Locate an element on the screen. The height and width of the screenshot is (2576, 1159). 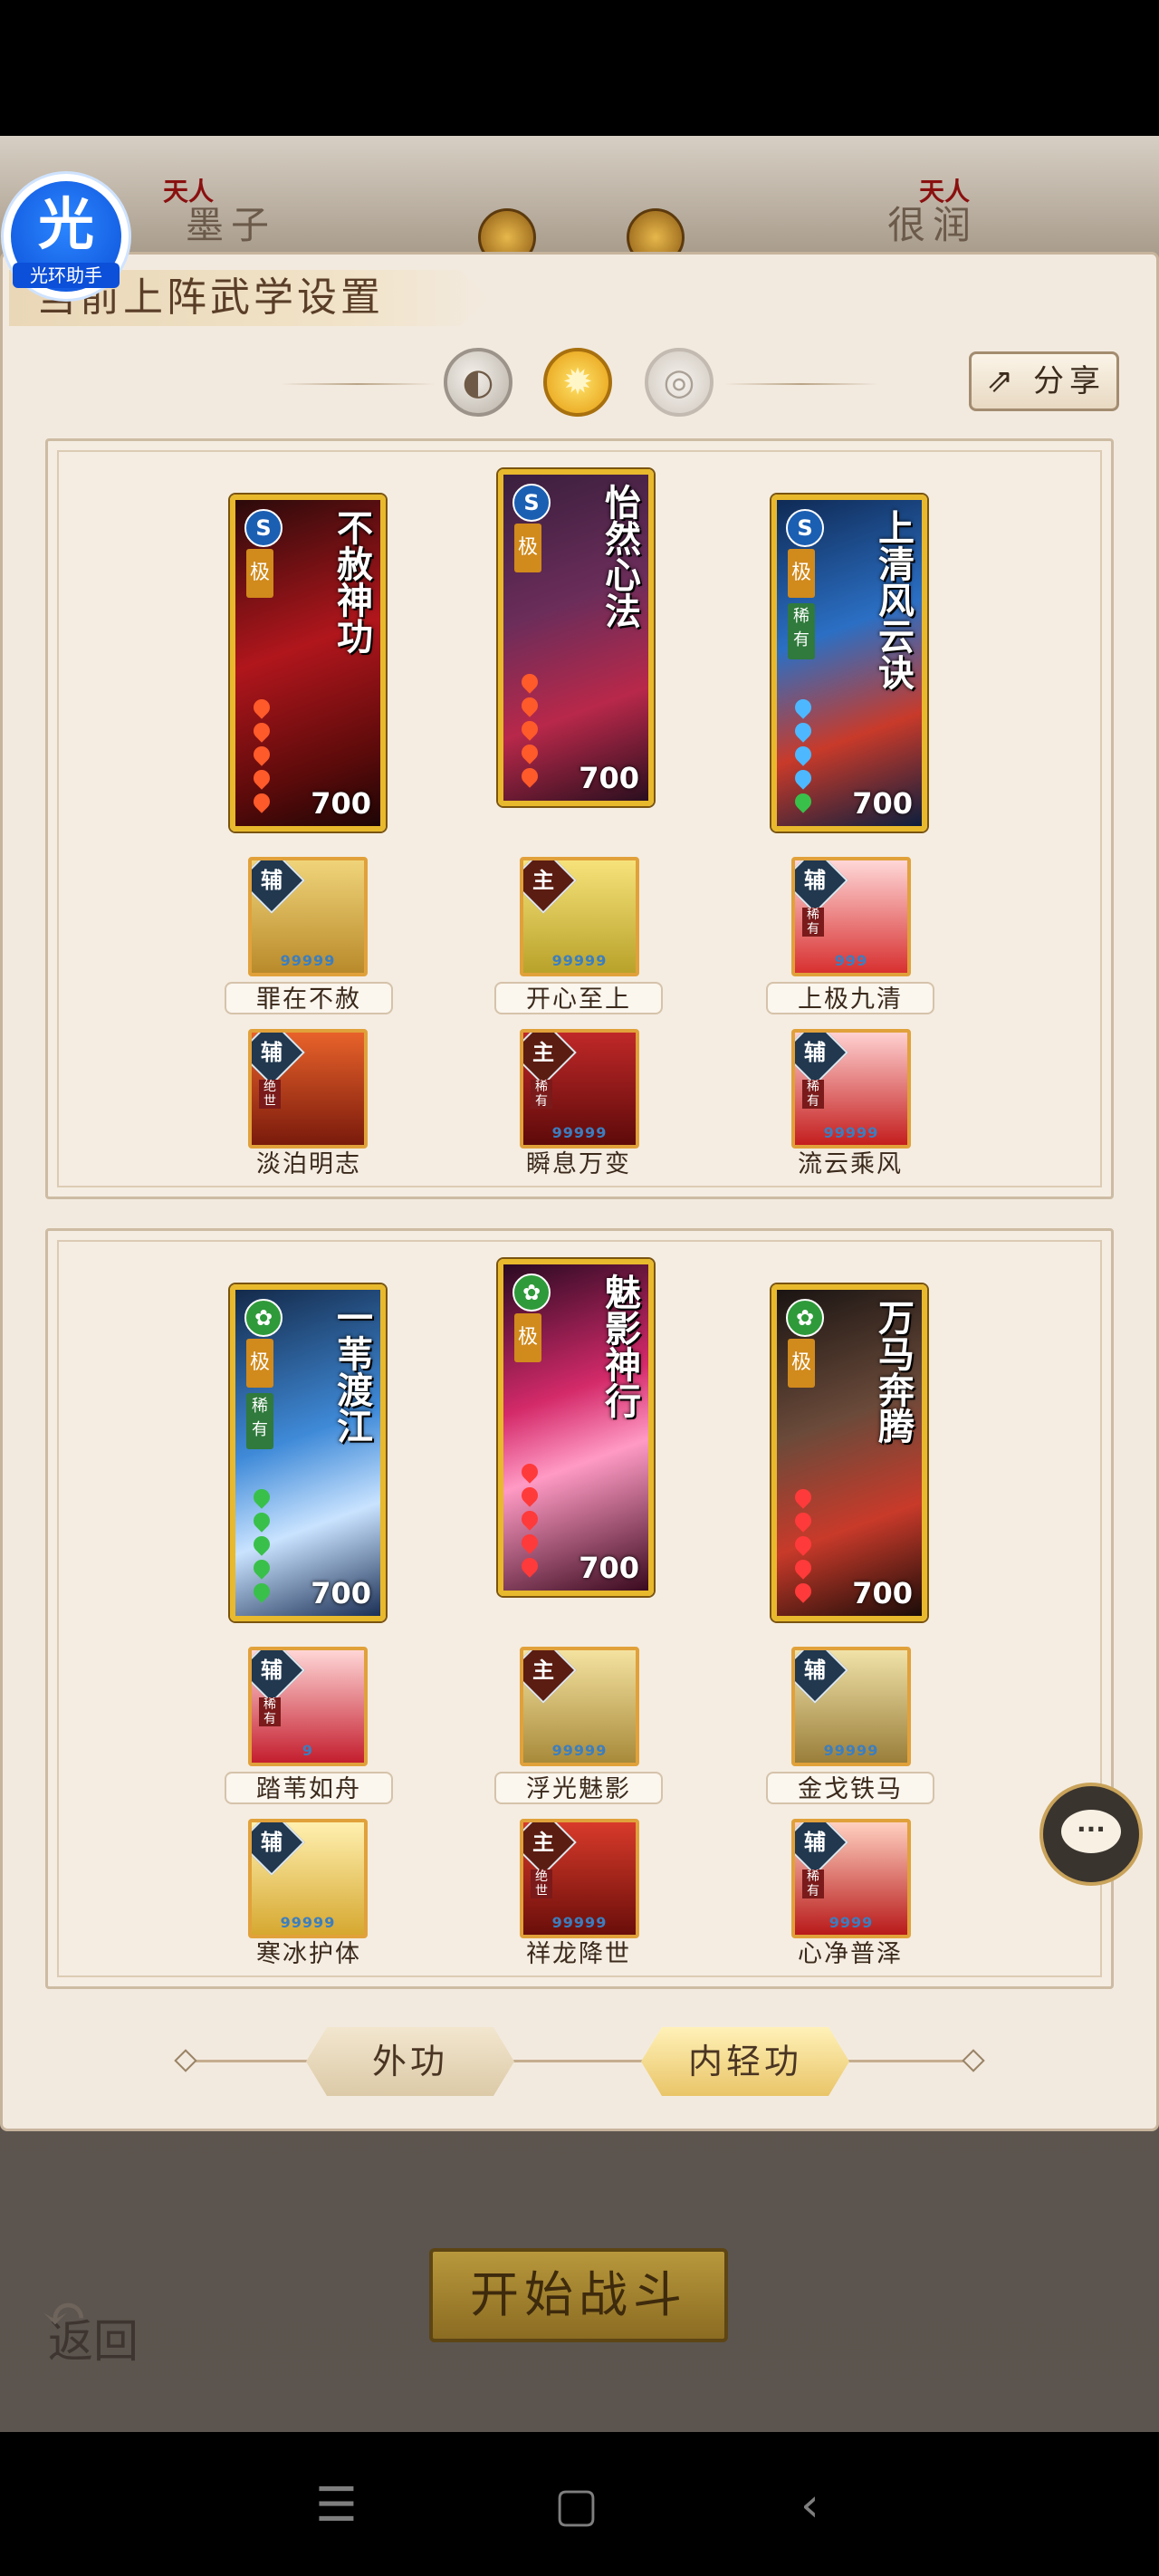
skill-label: 流云乘风 is located at coordinates (851, 1164).